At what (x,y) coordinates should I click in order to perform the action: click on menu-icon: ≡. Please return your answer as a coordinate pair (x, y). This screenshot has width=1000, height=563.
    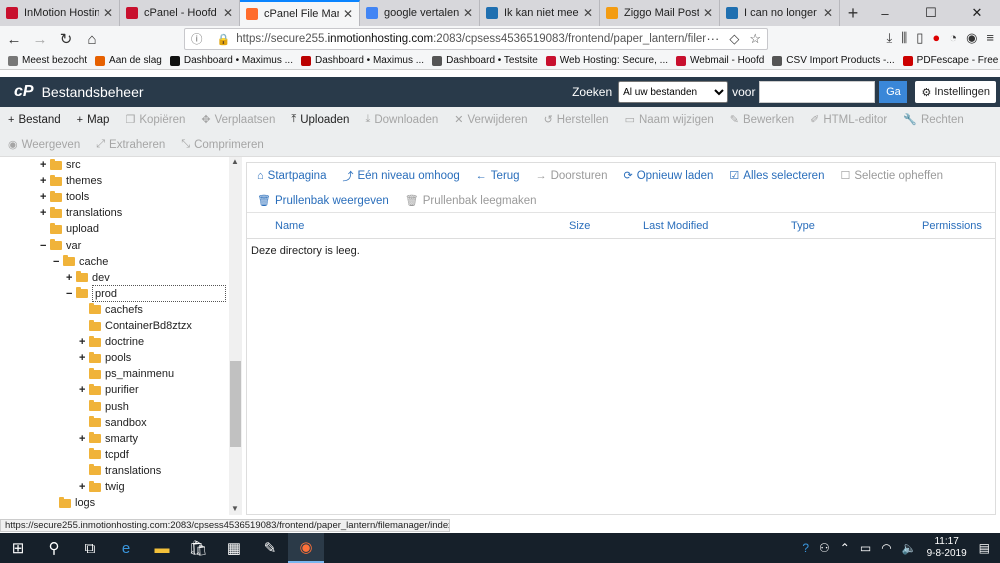
    Looking at the image, I should click on (990, 38).